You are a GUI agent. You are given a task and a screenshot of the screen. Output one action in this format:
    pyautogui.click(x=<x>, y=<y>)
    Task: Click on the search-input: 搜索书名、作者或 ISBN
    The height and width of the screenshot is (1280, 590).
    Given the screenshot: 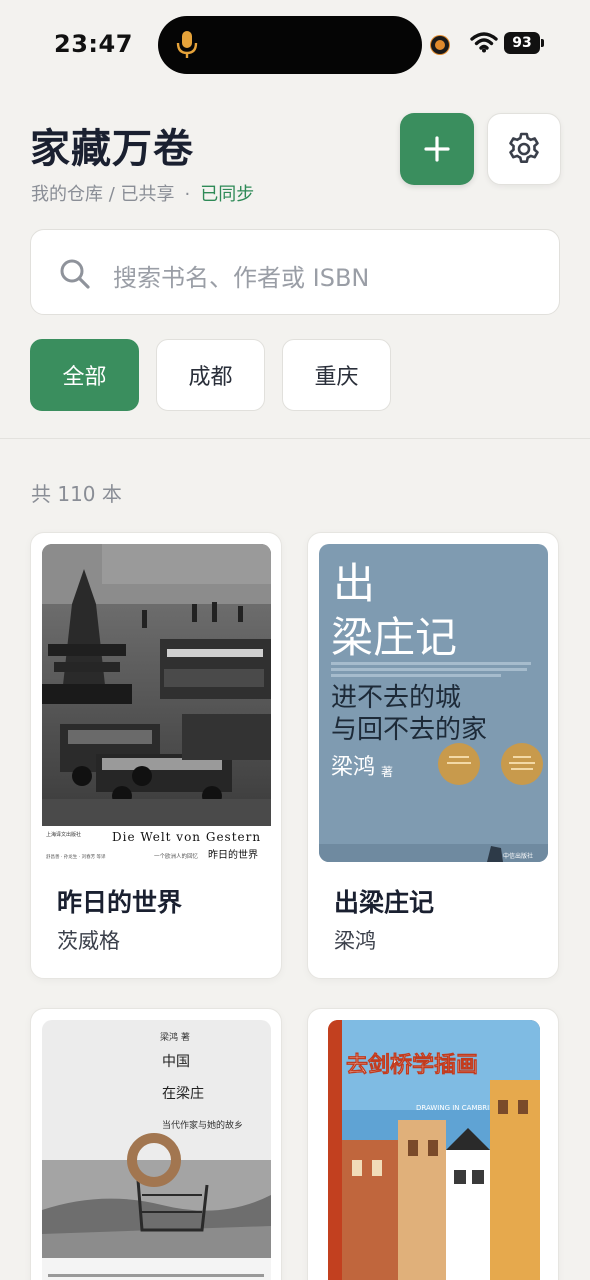 What is the action you would take?
    pyautogui.click(x=295, y=272)
    